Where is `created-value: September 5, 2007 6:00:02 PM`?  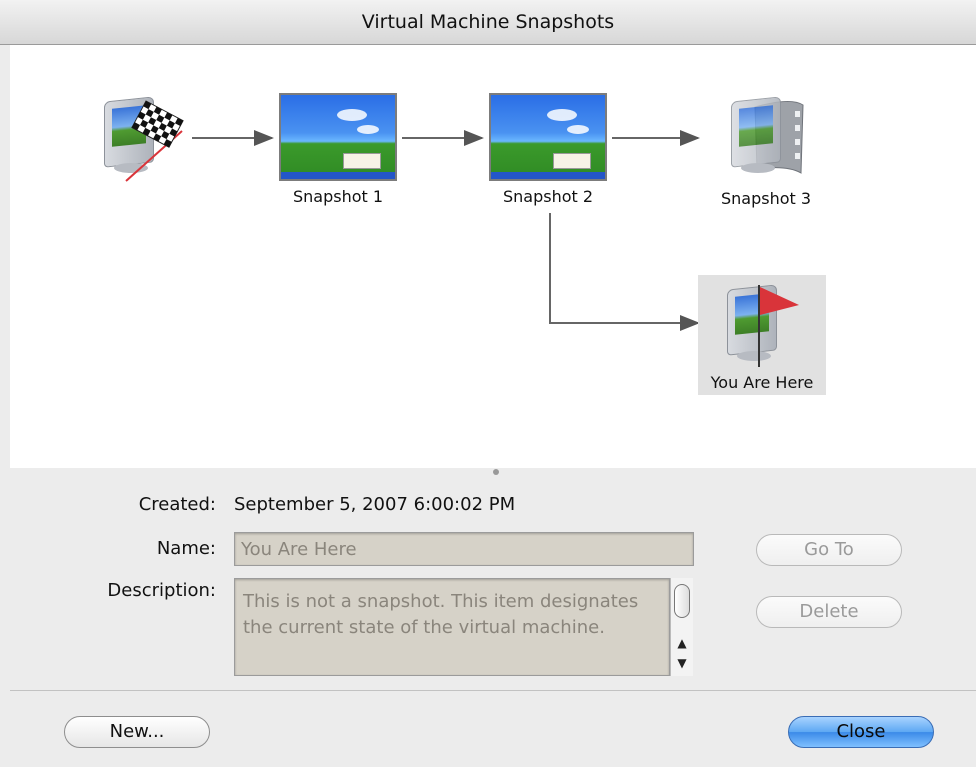
created-value: September 5, 2007 6:00:02 PM is located at coordinates (375, 504).